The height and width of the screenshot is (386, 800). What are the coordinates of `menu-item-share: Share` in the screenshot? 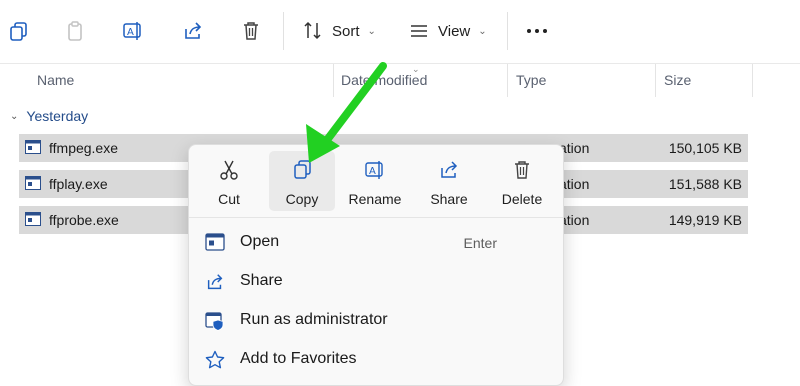 It's located at (376, 282).